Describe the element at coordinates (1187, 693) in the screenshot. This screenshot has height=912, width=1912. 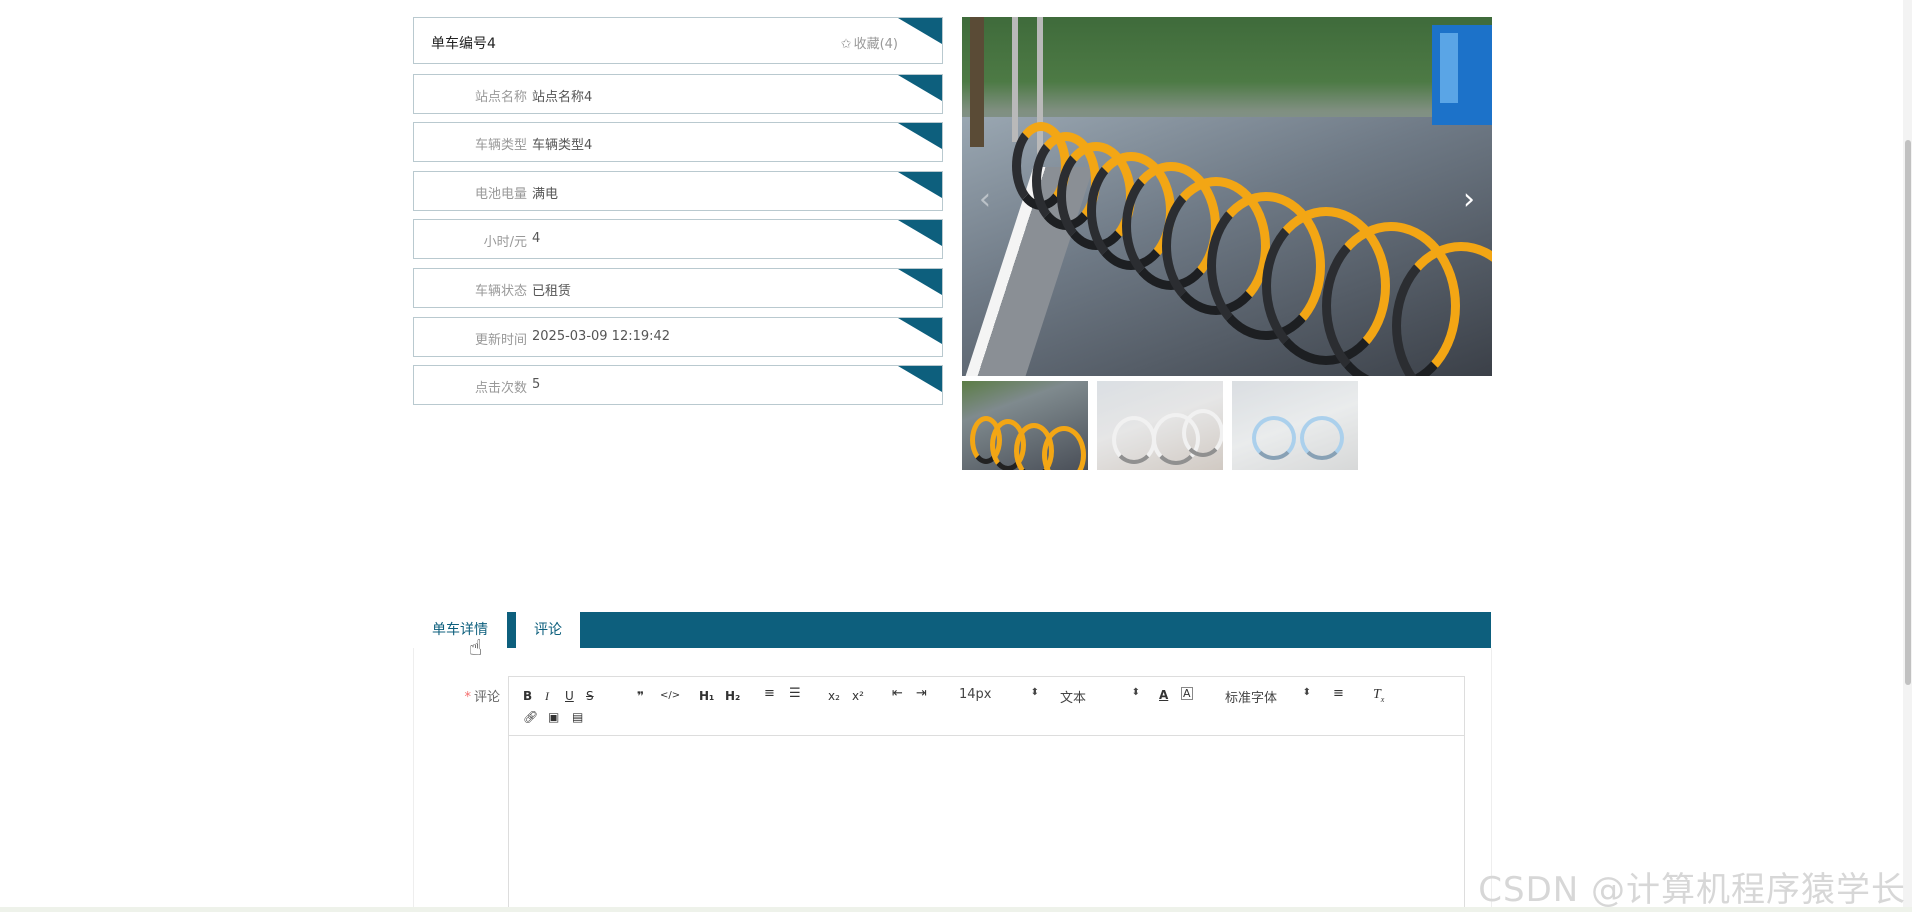
I see `background-color-icon: A` at that location.